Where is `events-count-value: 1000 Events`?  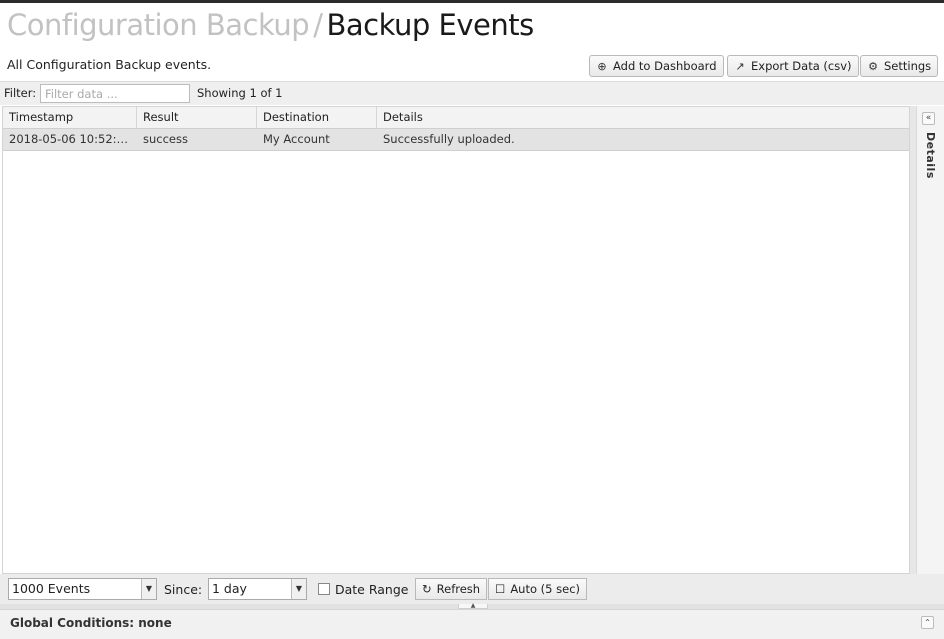 events-count-value: 1000 Events is located at coordinates (51, 588).